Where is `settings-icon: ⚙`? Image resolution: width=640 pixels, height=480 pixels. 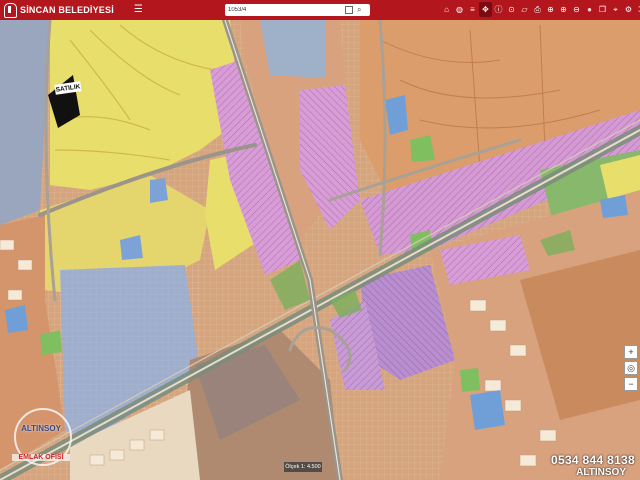 settings-icon: ⚙ is located at coordinates (628, 9).